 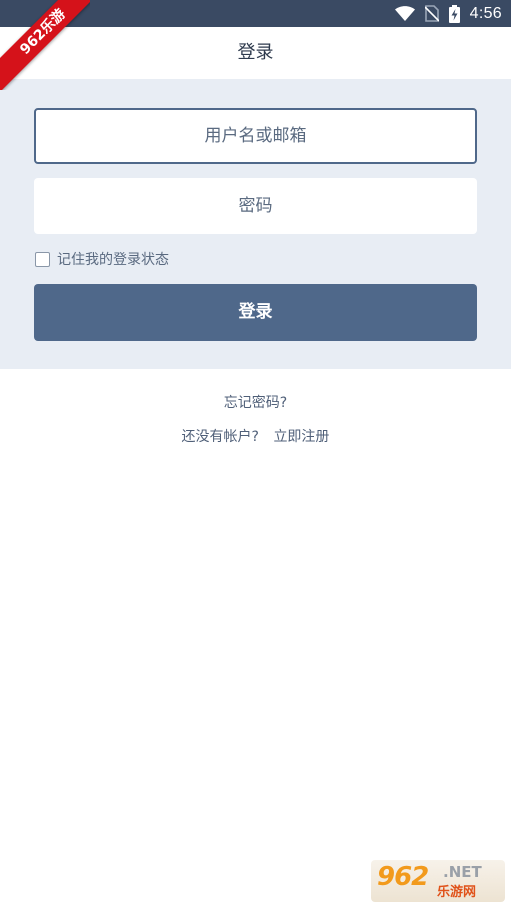 What do you see at coordinates (220, 437) in the screenshot?
I see `no-account-text: 还没有帐户?` at bounding box center [220, 437].